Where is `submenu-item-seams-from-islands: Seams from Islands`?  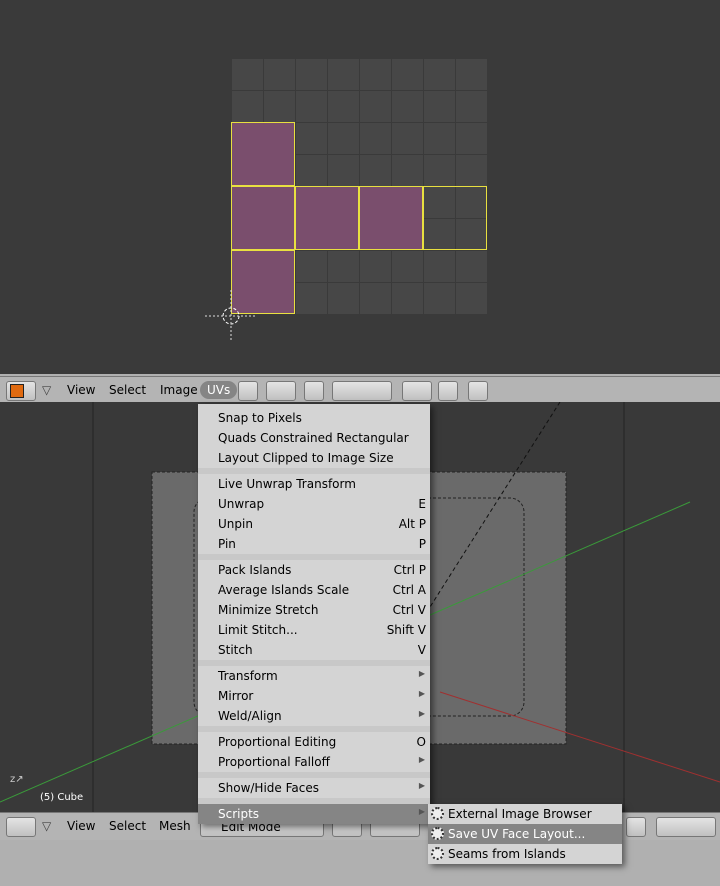
submenu-item-seams-from-islands: Seams from Islands is located at coordinates (525, 854).